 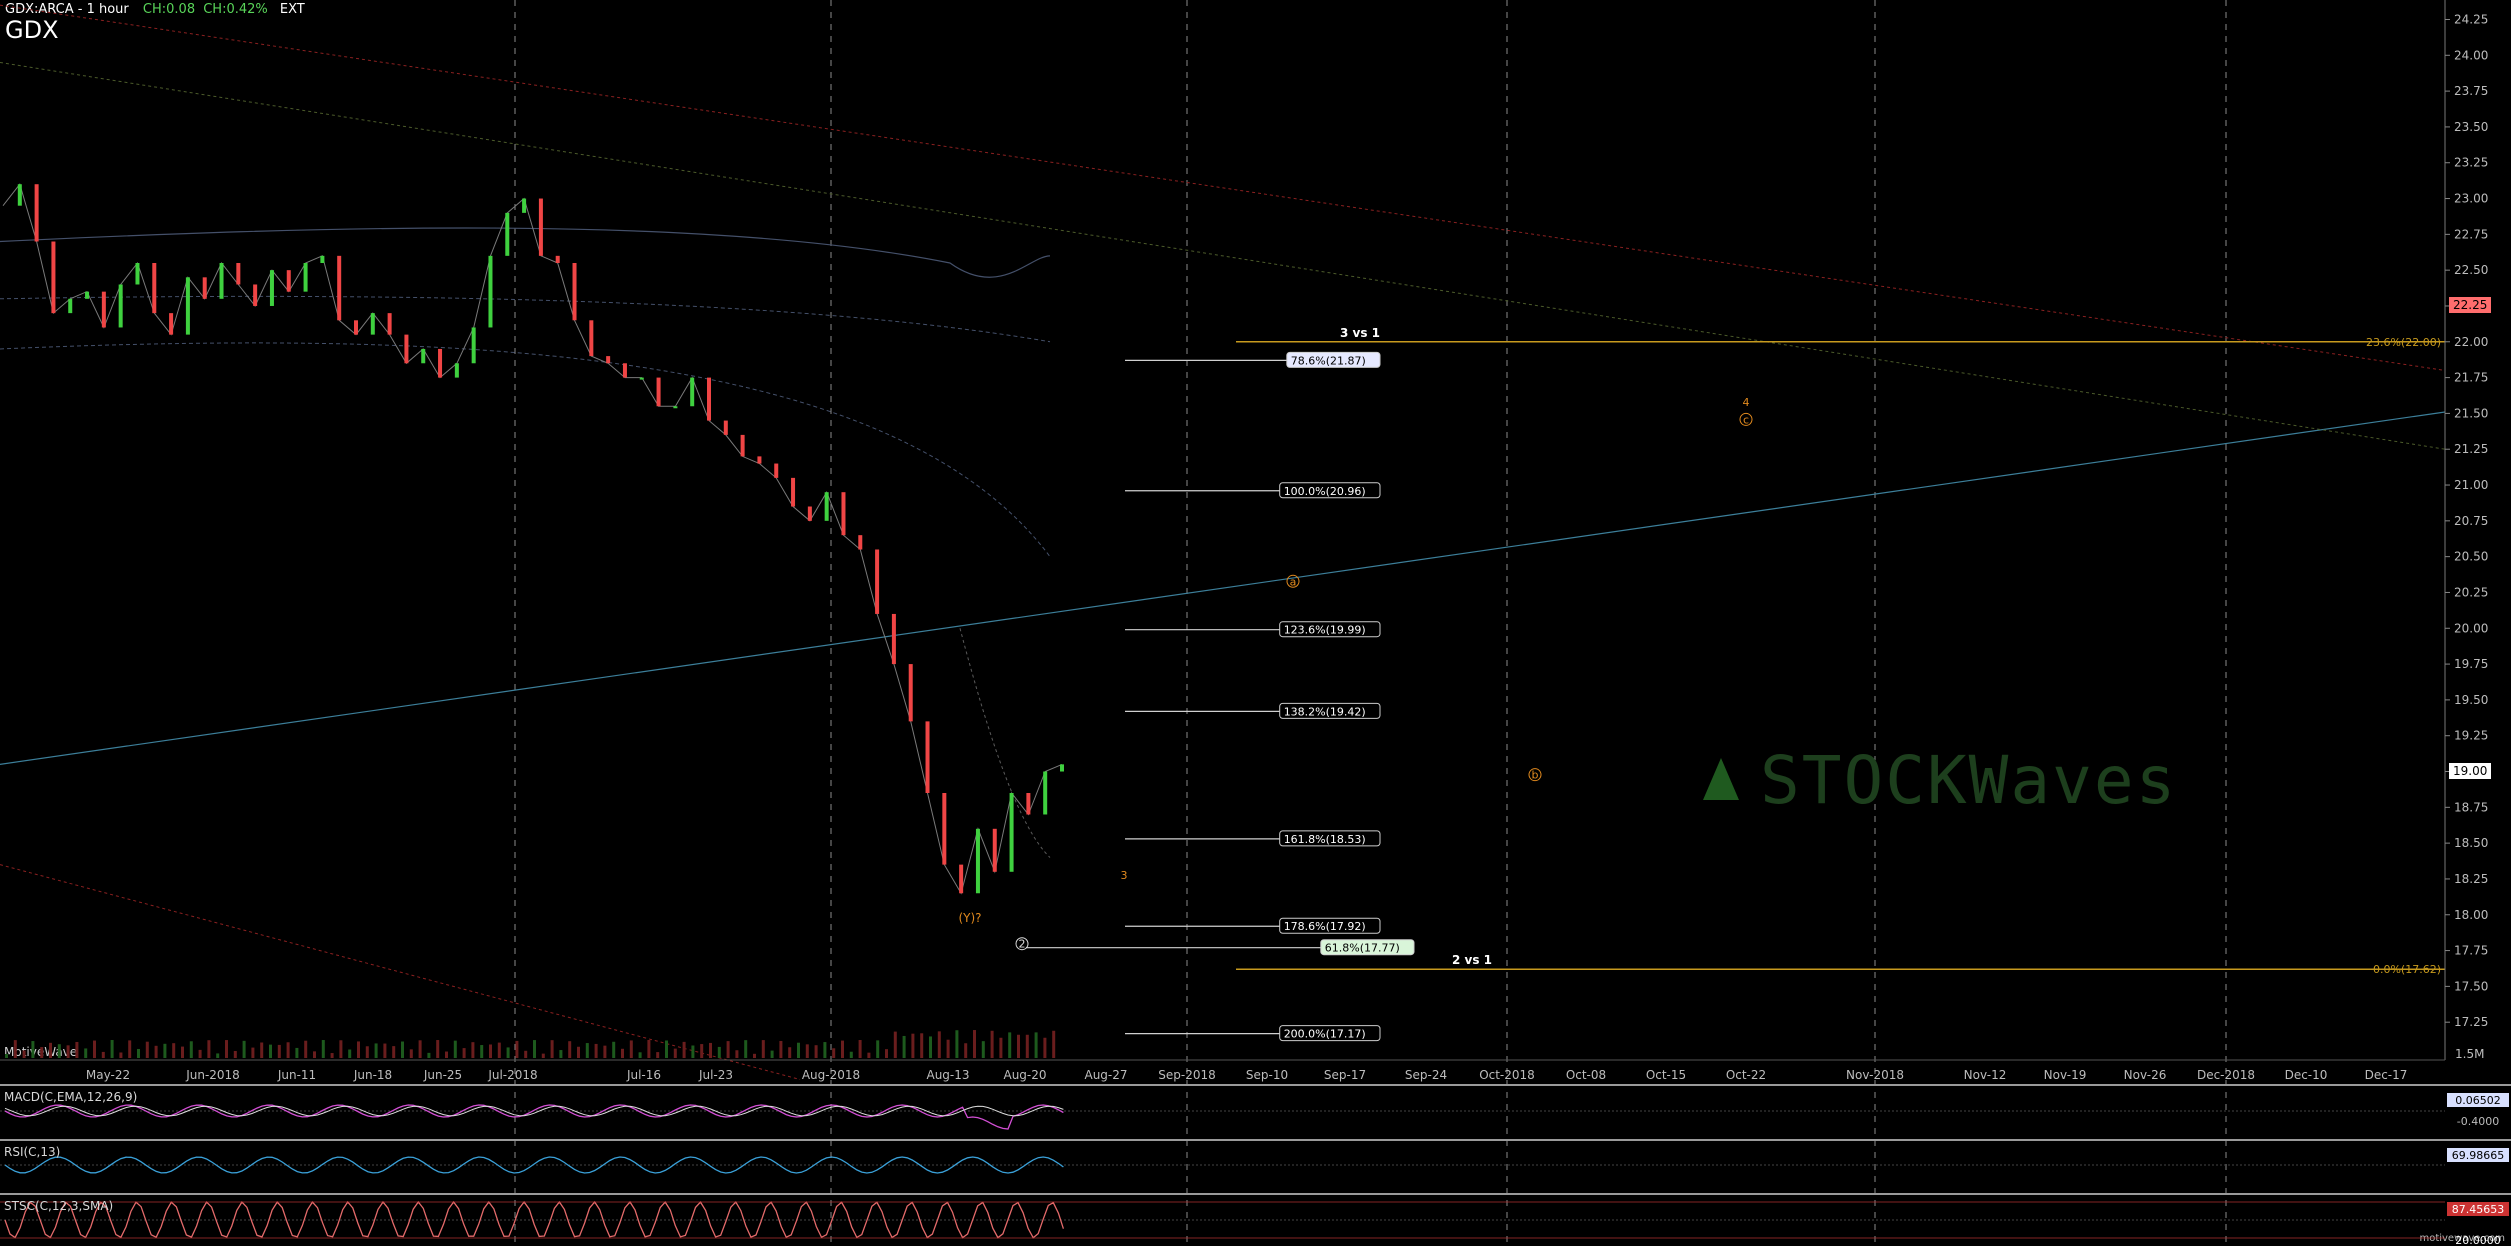 What do you see at coordinates (2471, 592) in the screenshot?
I see `y-tick-label-16: 20.25` at bounding box center [2471, 592].